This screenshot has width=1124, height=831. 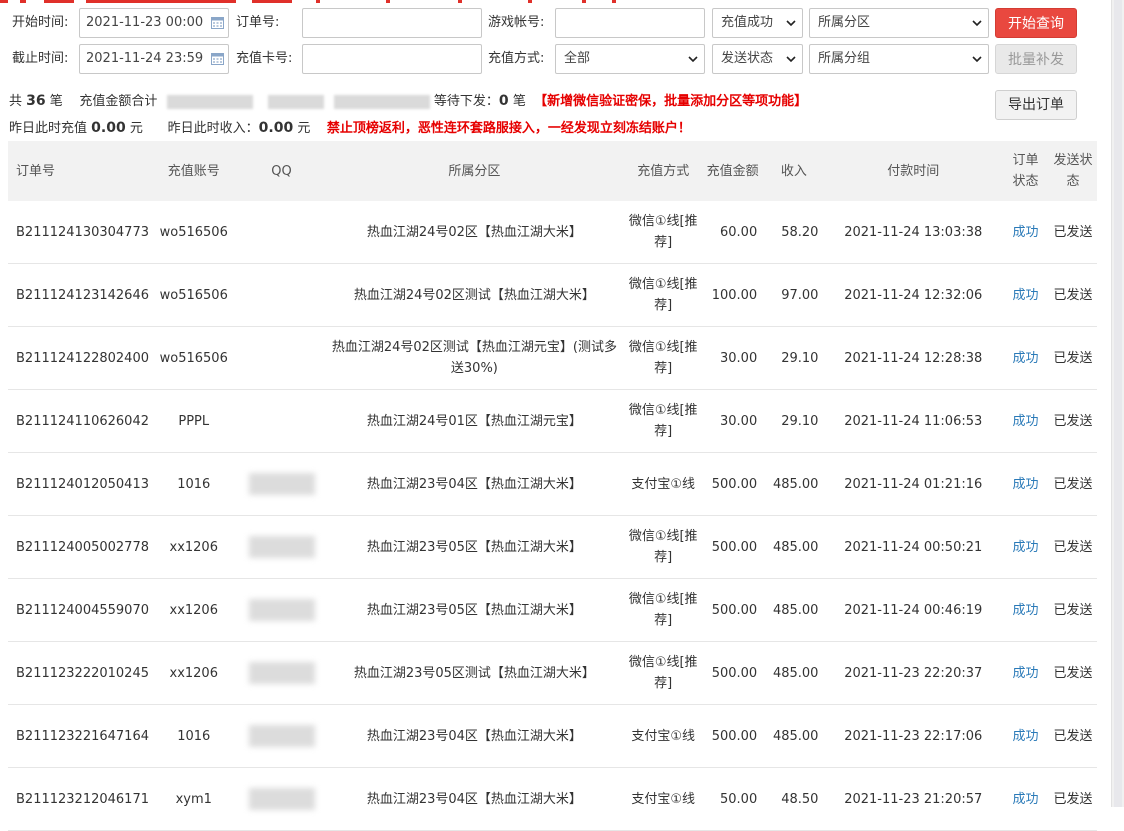 I want to click on top-cutoff-strip, so click(x=556, y=2).